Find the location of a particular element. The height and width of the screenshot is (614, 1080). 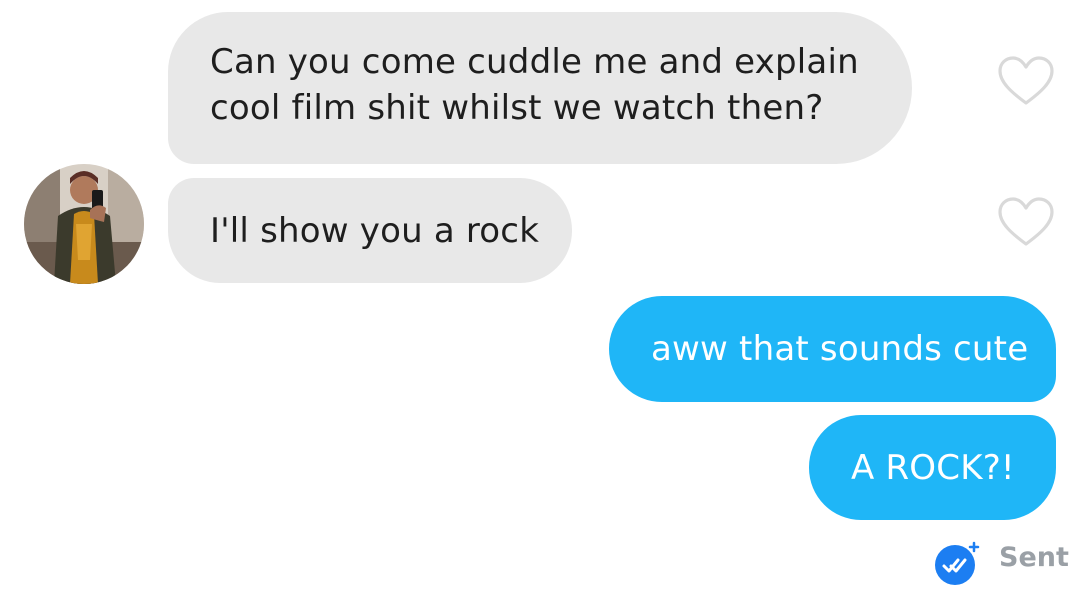

message-bubble-outgoing: aww that sounds cute is located at coordinates (832, 349).